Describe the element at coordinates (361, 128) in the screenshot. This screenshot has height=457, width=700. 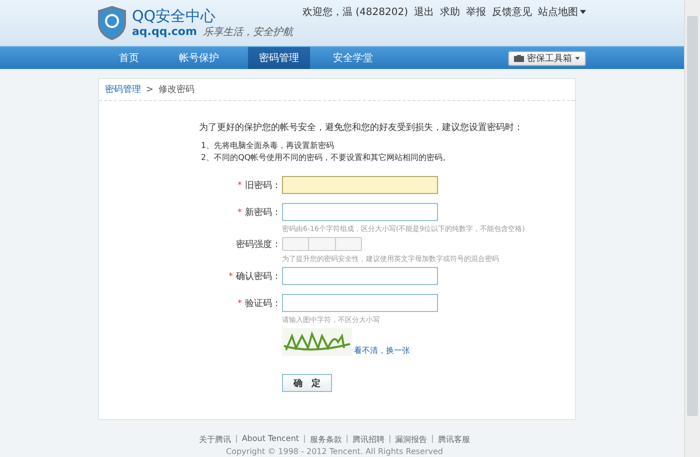
I see `intro-text: 为了更好的保护您的帐号安全，避免您和您的好友受到损失，建议您设置密码时：` at that location.